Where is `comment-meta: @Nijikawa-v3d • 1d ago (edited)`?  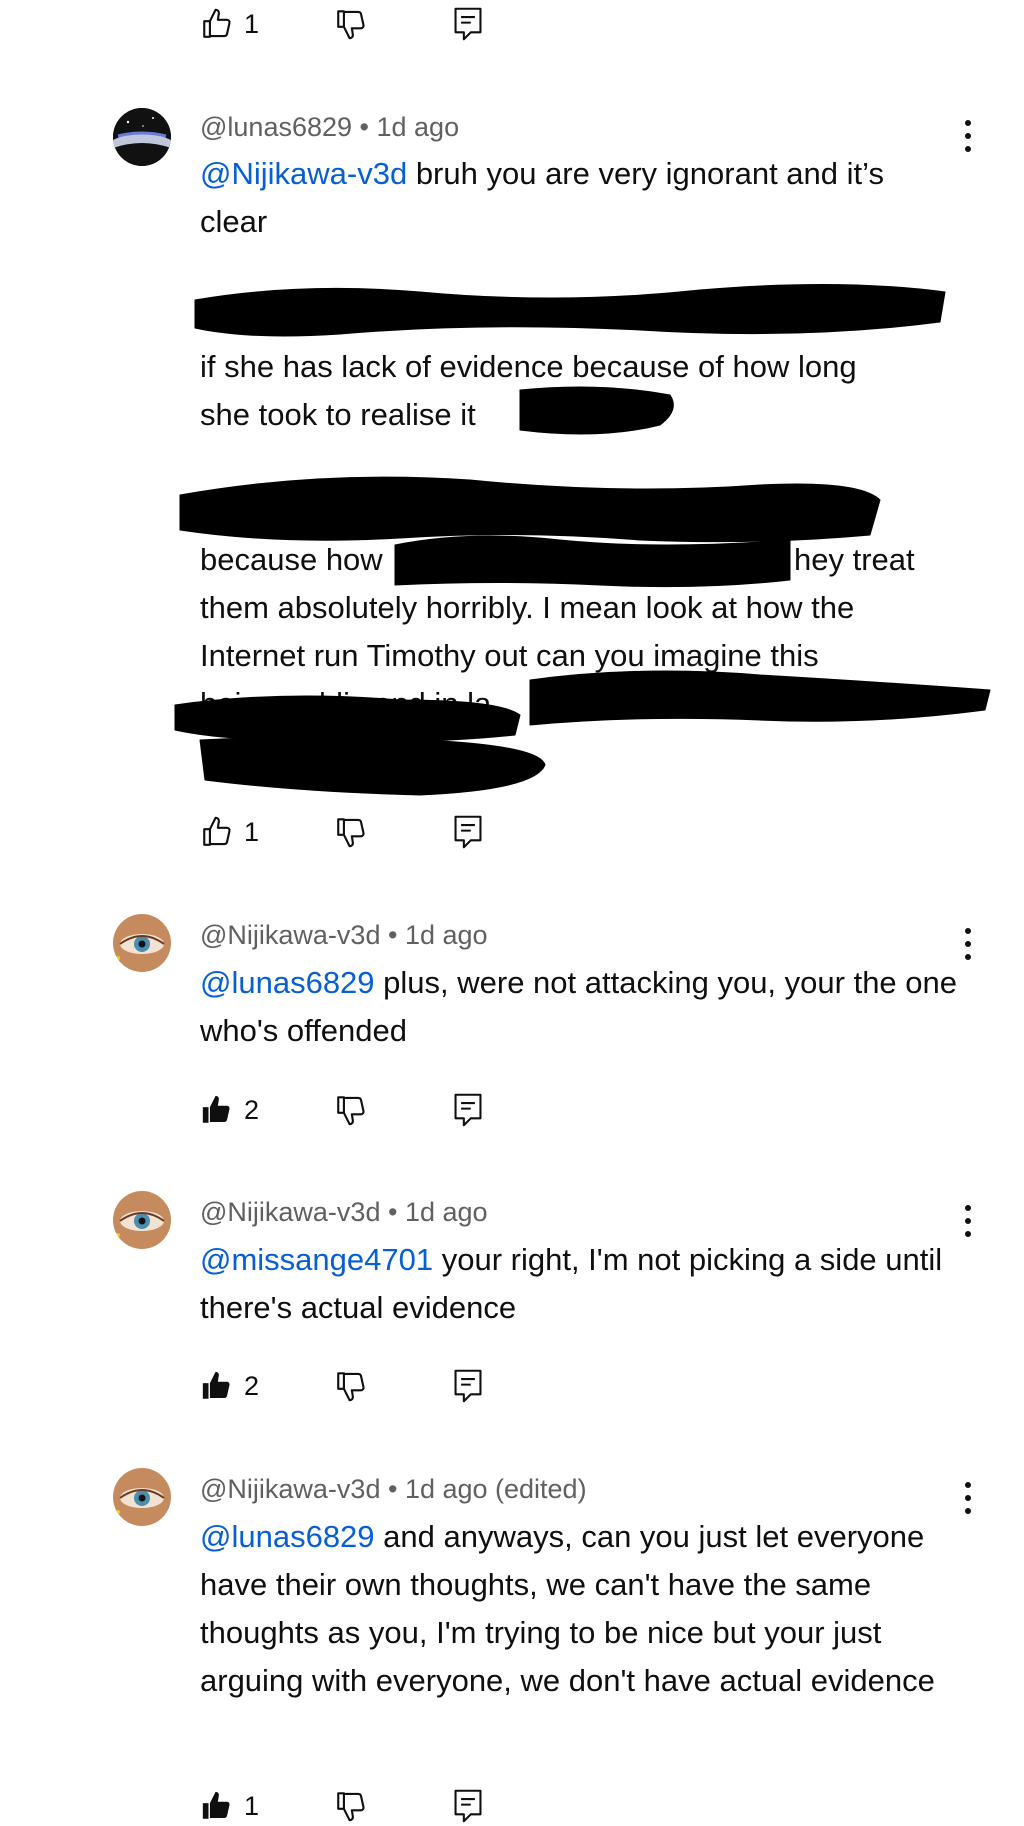
comment-meta: @Nijikawa-v3d • 1d ago (edited) is located at coordinates (393, 1489).